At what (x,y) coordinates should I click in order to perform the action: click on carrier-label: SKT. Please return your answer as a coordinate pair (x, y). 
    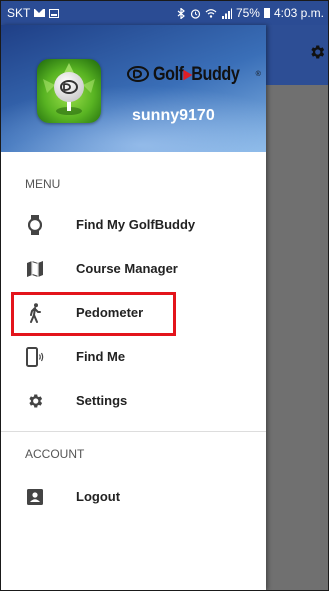
    Looking at the image, I should click on (19, 13).